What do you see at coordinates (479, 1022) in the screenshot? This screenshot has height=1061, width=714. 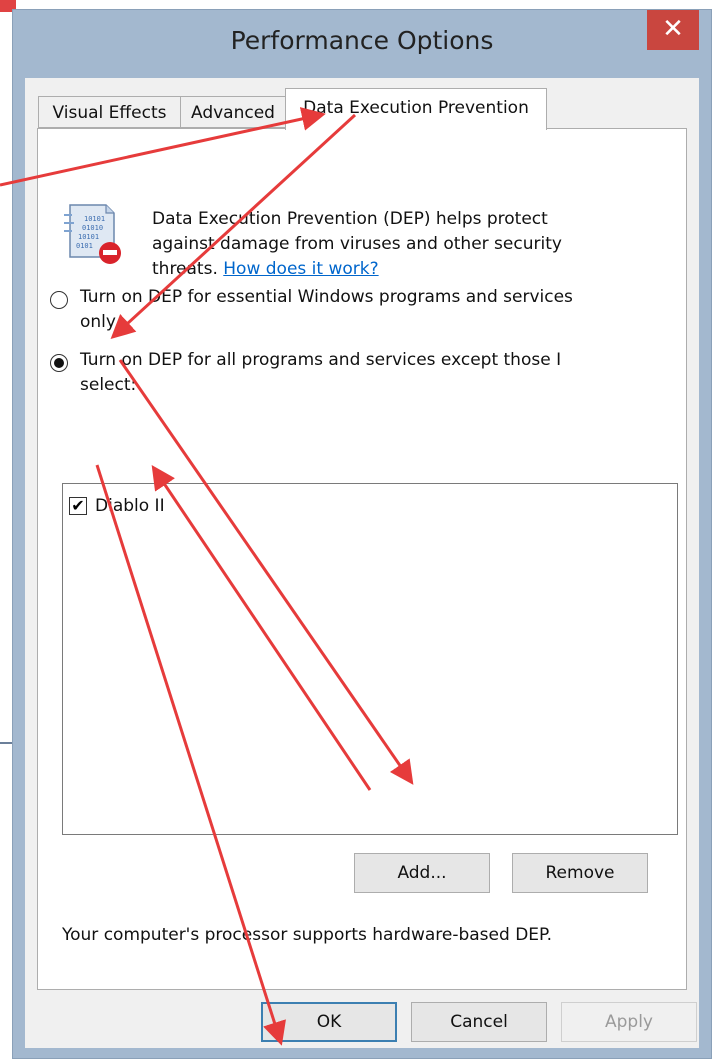 I see `cancel-button: Cancel` at bounding box center [479, 1022].